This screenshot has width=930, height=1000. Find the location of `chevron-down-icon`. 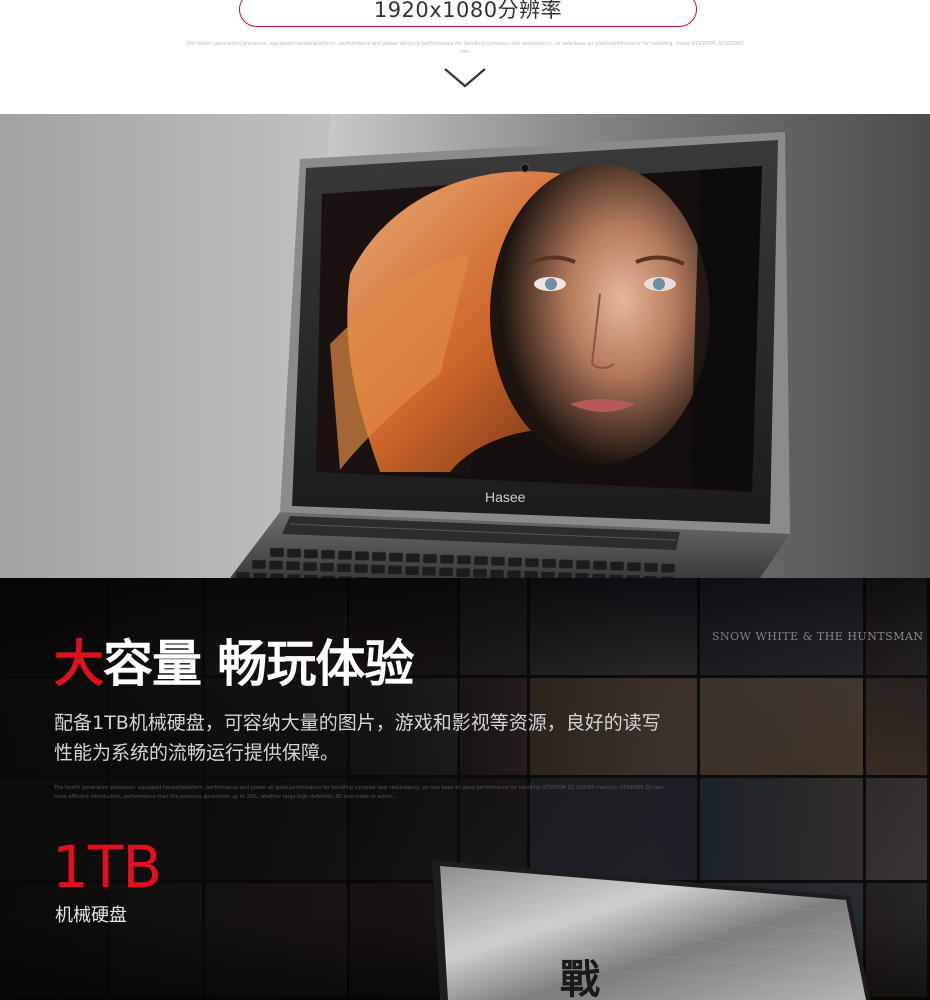

chevron-down-icon is located at coordinates (465, 78).